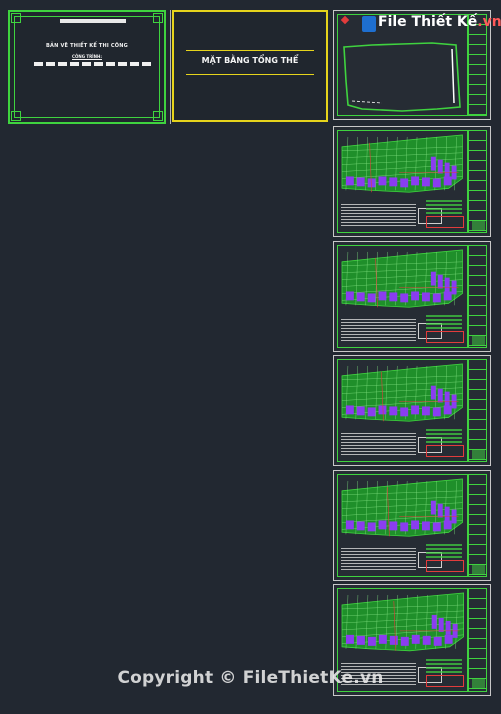  What do you see at coordinates (250, 678) in the screenshot?
I see `copyright-text: Copyright © FileThietKe.vn` at bounding box center [250, 678].